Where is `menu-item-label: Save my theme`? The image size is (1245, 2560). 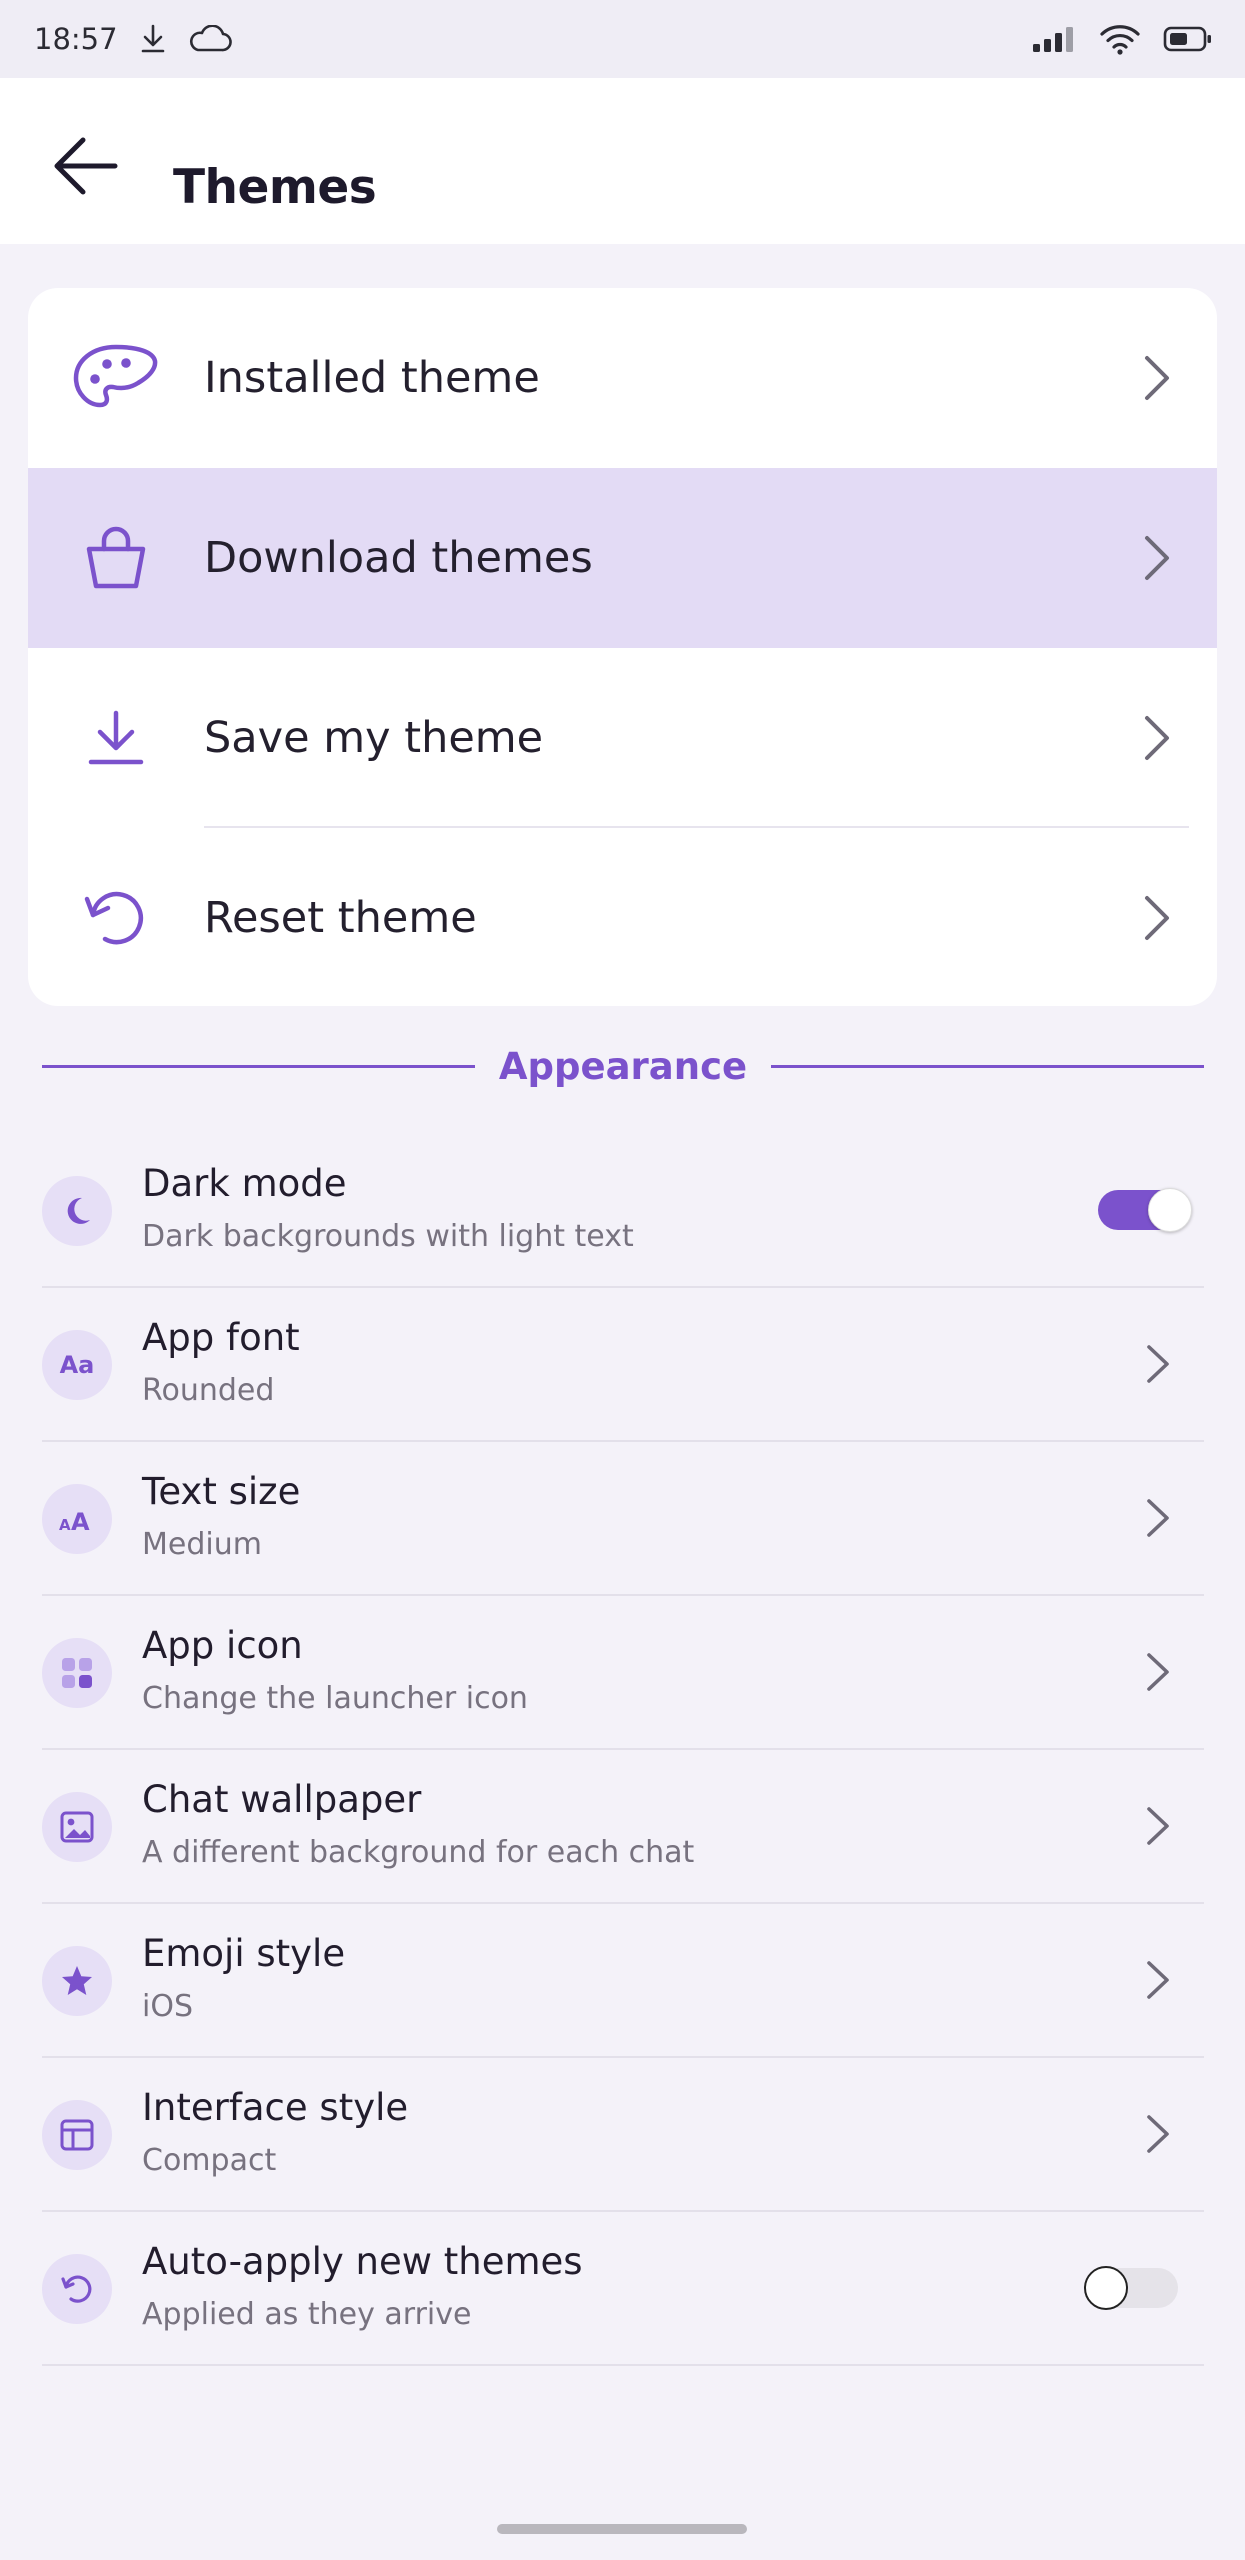
menu-item-label: Save my theme is located at coordinates (374, 738).